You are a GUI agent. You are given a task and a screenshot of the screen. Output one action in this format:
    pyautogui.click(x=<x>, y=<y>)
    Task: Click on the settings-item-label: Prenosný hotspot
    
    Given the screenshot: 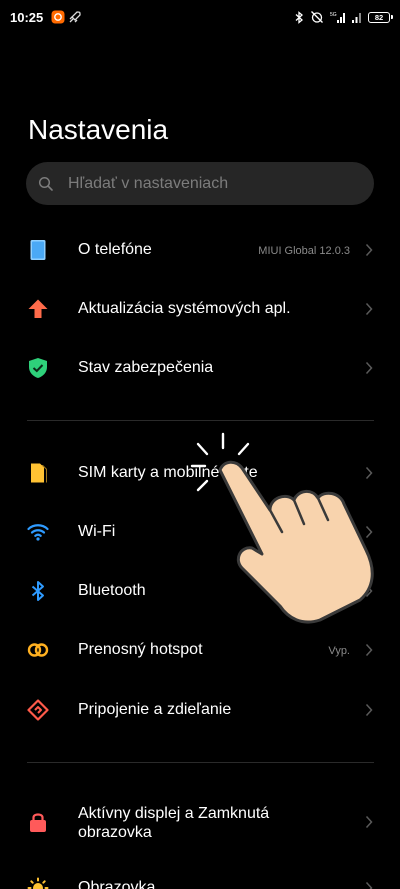 What is the action you would take?
    pyautogui.click(x=140, y=649)
    